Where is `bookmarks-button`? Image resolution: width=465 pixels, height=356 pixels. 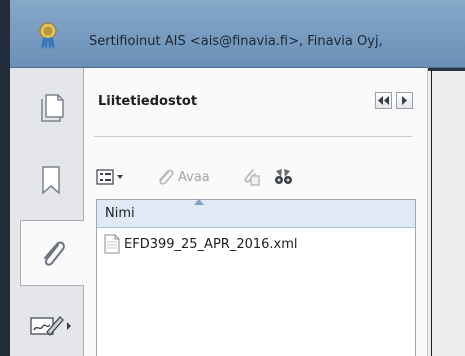 bookmarks-button is located at coordinates (51, 180).